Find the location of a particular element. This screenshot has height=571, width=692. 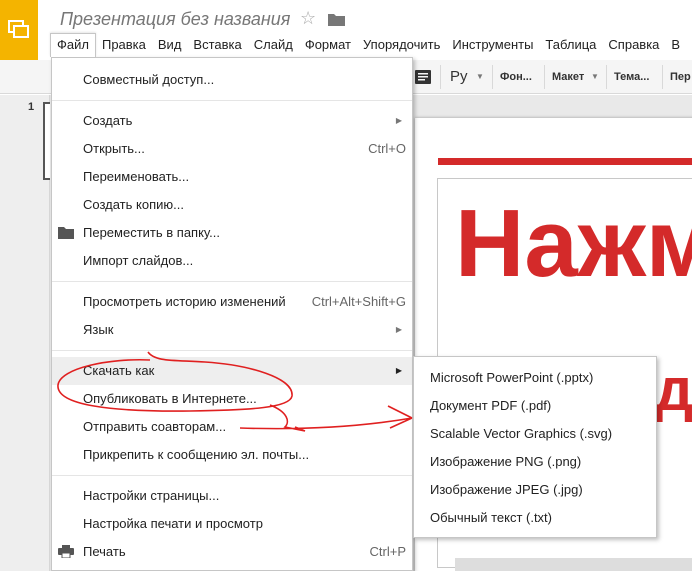

document-title: Презентация без названия is located at coordinates (175, 19).